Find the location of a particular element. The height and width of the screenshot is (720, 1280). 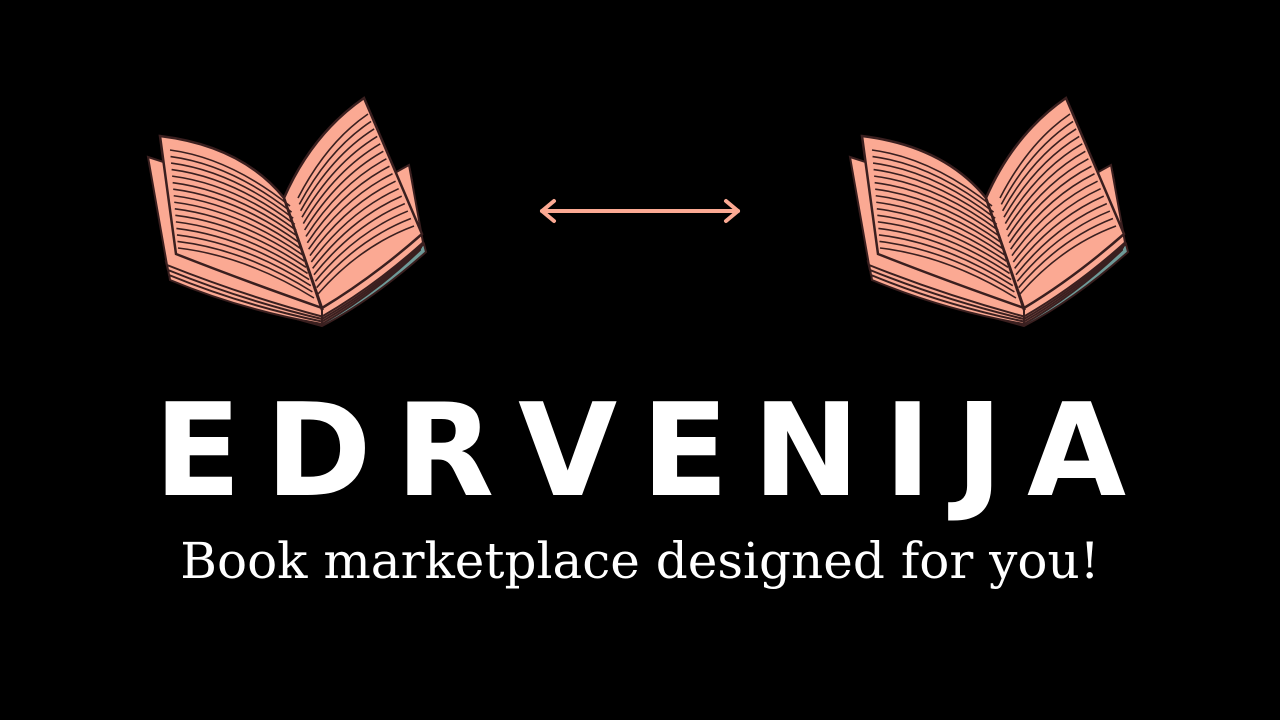

double-arrow-icon is located at coordinates (640, 211).